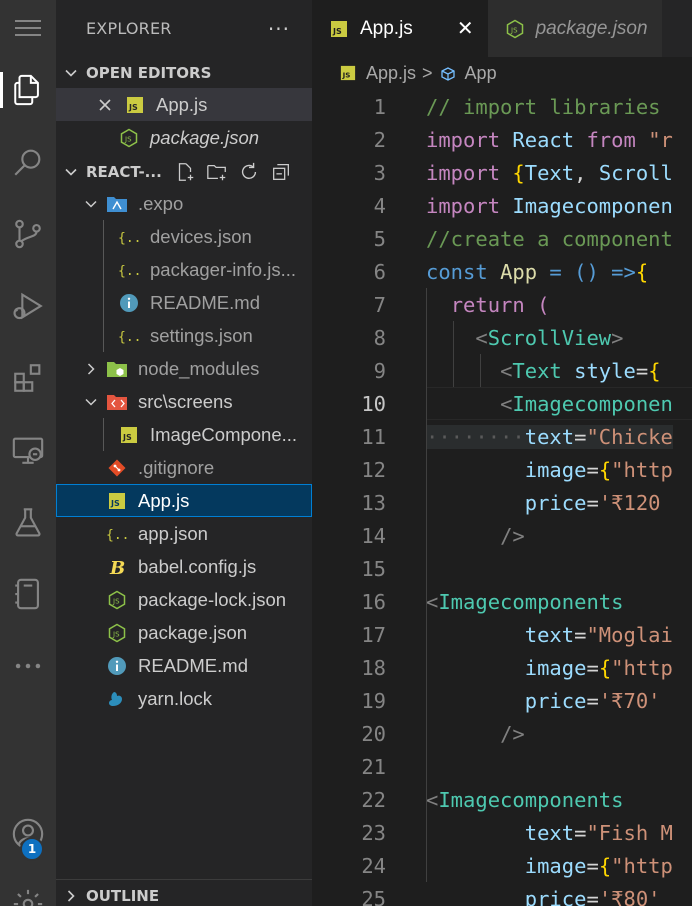 This screenshot has width=692, height=906. Describe the element at coordinates (184, 665) in the screenshot. I see `tree-file-readme: README.md` at that location.